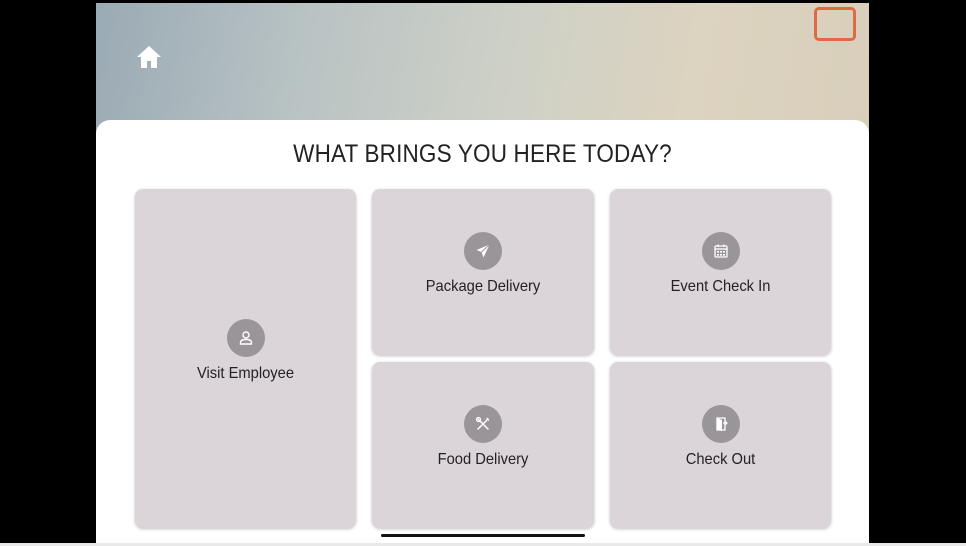 This screenshot has height=546, width=966. Describe the element at coordinates (720, 459) in the screenshot. I see `check-out-label: Check Out` at that location.